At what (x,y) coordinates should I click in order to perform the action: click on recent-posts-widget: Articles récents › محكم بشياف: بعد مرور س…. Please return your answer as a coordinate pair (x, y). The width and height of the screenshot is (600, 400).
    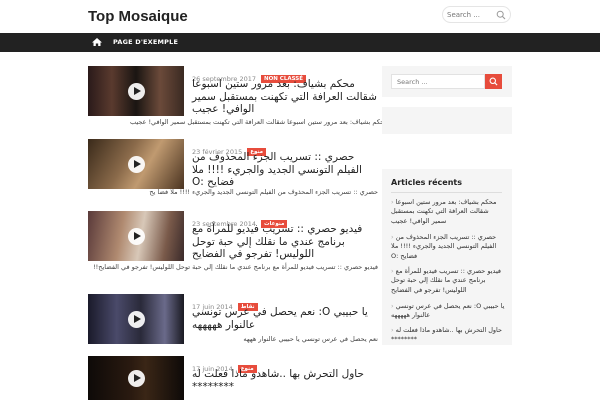
    Looking at the image, I should click on (447, 257).